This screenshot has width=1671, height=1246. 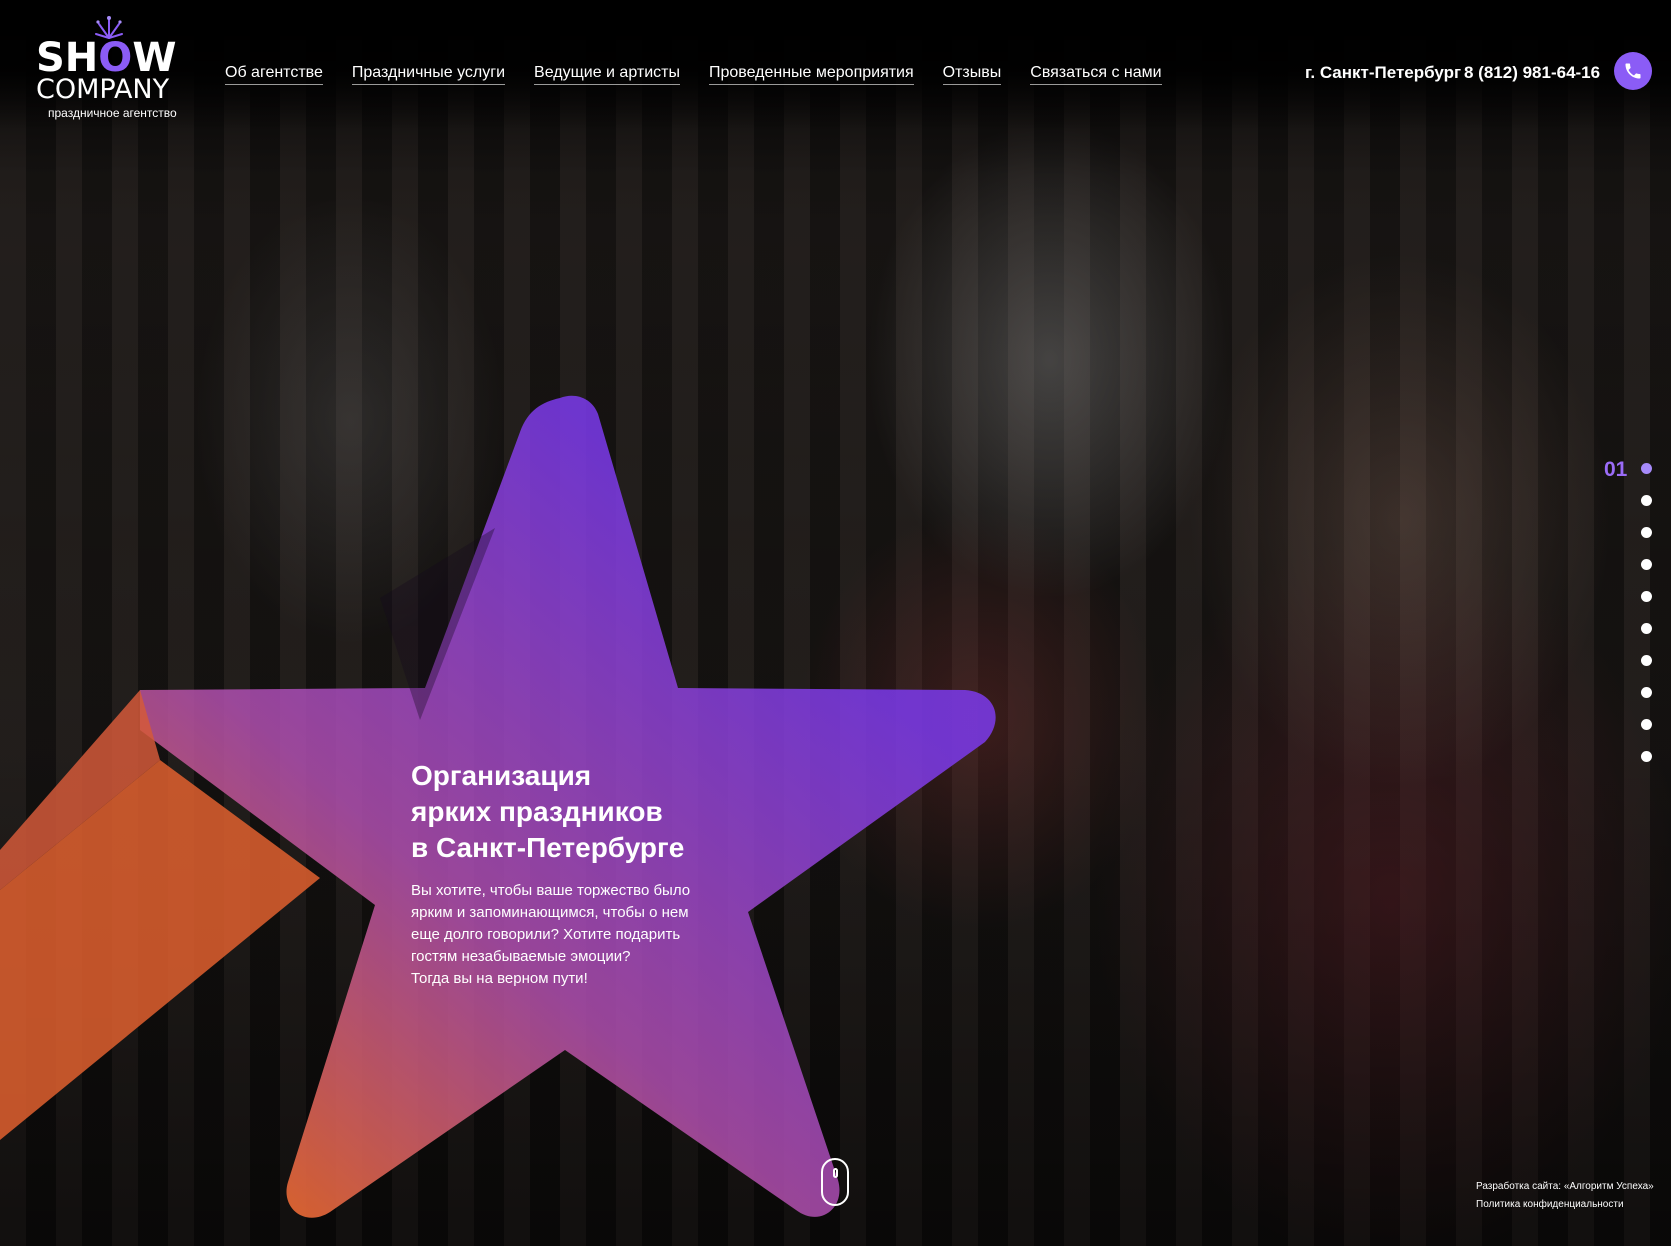 What do you see at coordinates (972, 74) in the screenshot?
I see `nav-item-reviews: Отзывы` at bounding box center [972, 74].